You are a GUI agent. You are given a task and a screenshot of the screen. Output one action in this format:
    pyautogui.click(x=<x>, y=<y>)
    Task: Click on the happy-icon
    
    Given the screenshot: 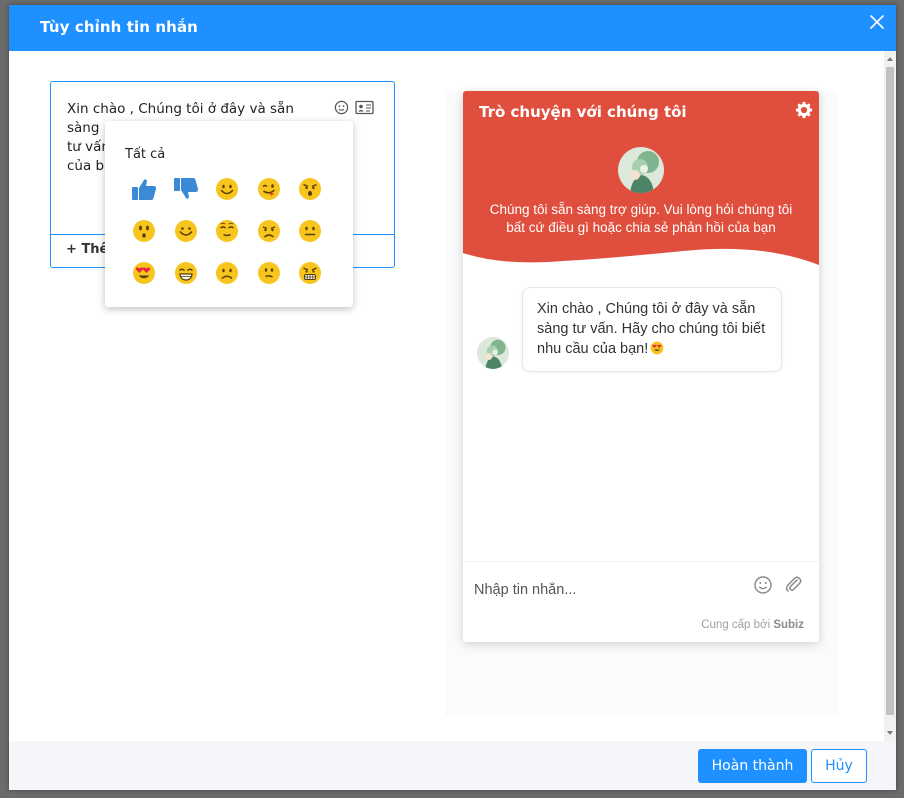 What is the action you would take?
    pyautogui.click(x=186, y=231)
    